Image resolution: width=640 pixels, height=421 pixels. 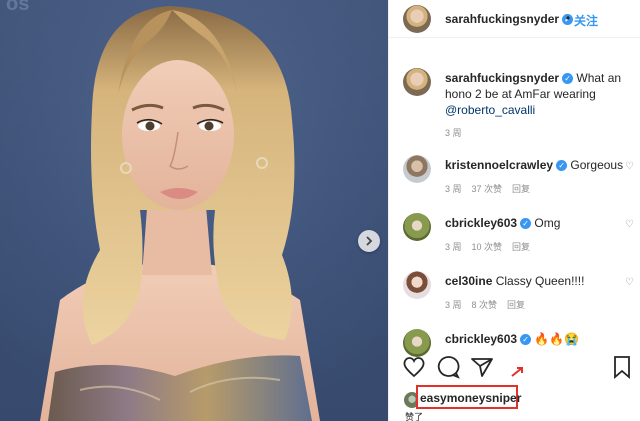 I want to click on comment-body: Classy Queen!!!!, so click(x=538, y=281).